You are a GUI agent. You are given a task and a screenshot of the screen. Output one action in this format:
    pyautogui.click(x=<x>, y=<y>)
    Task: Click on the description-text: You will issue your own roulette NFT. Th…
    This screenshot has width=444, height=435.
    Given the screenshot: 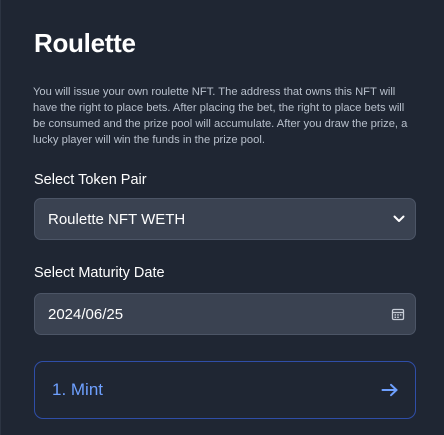 What is the action you would take?
    pyautogui.click(x=220, y=116)
    